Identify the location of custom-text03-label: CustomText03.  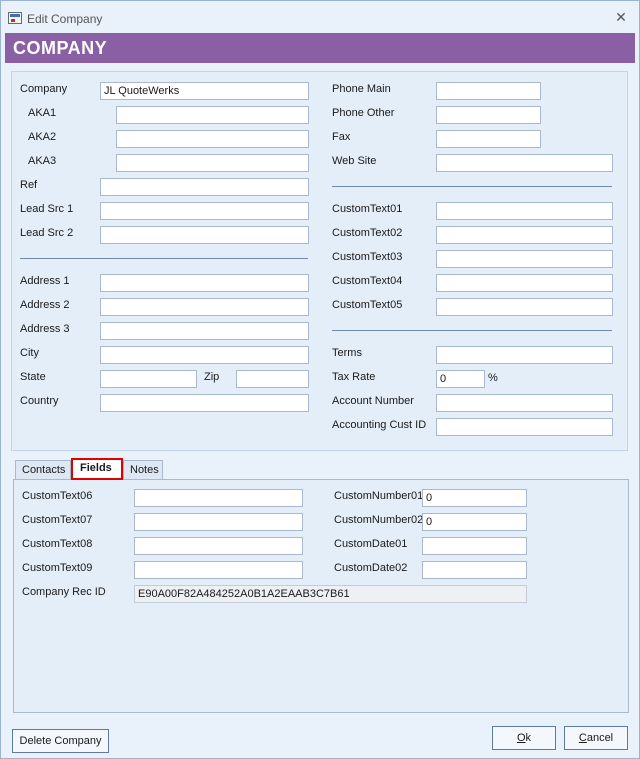
(367, 257).